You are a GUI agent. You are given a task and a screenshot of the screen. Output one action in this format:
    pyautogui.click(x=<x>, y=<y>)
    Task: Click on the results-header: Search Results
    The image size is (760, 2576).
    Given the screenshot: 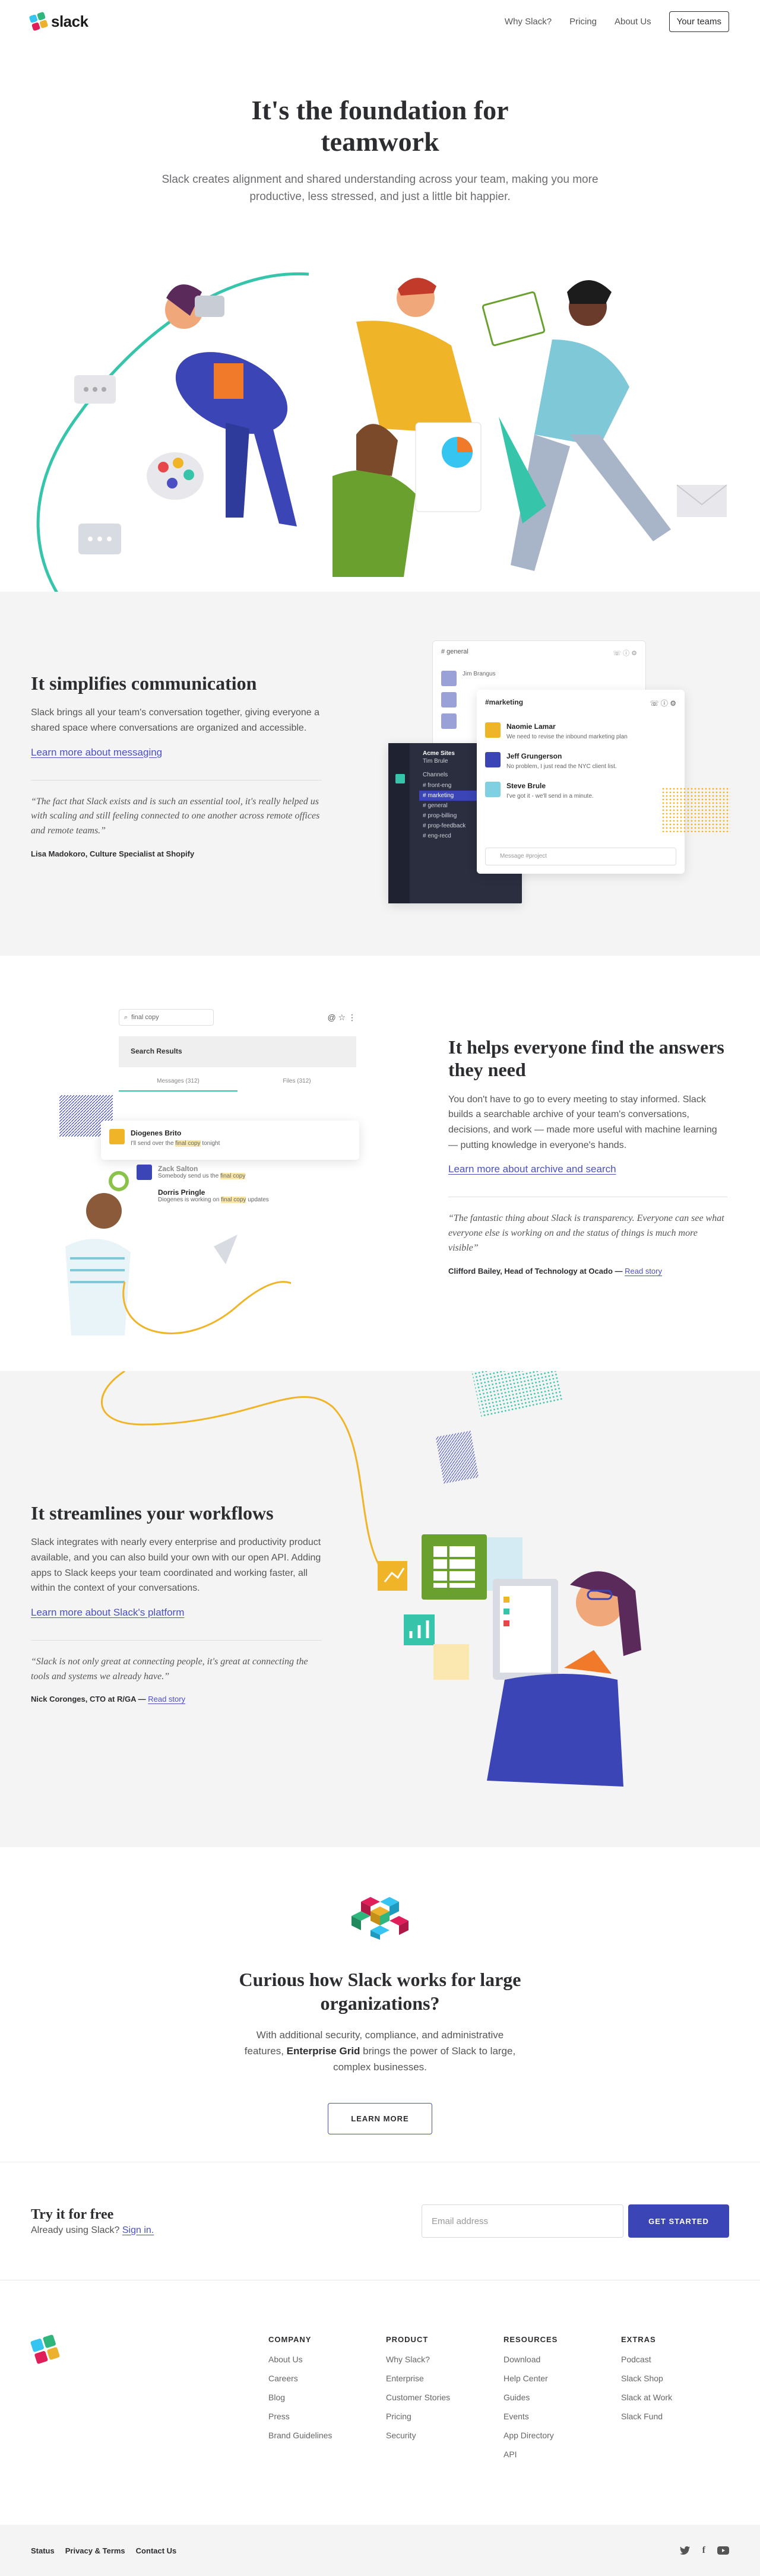 What is the action you would take?
    pyautogui.click(x=237, y=1051)
    